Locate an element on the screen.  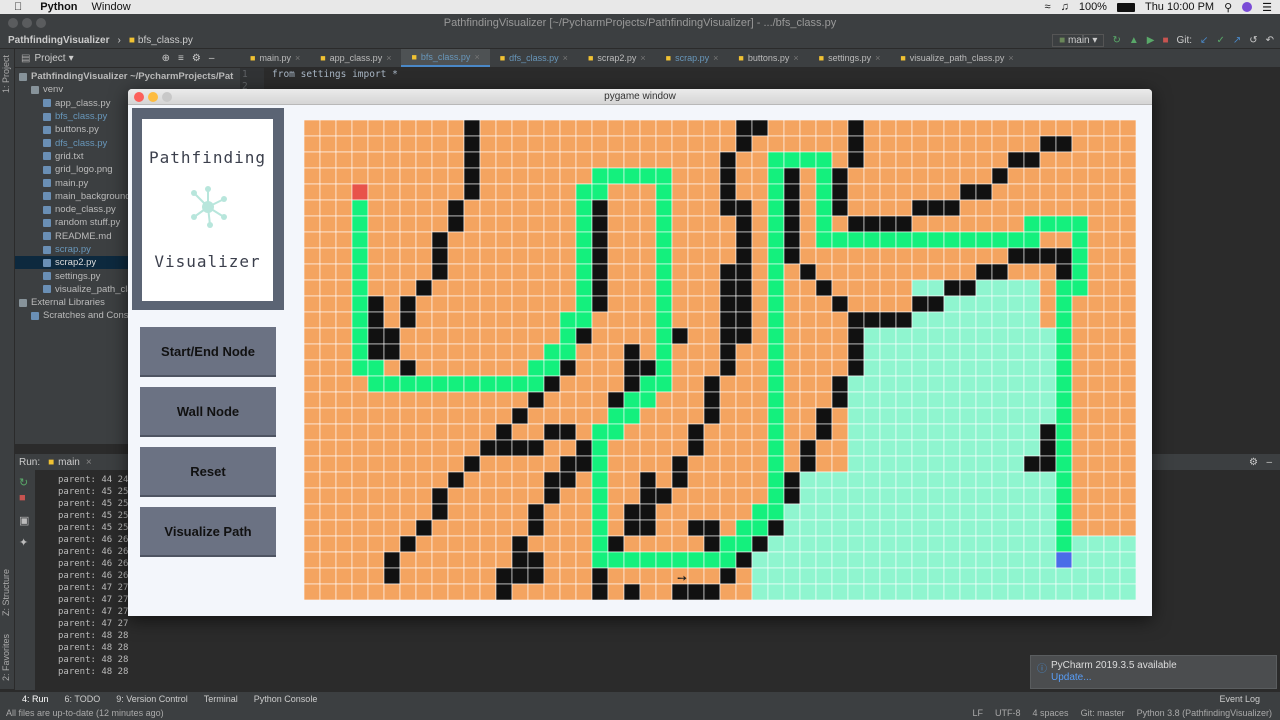
menu-window: Window is located at coordinates (111, 7).